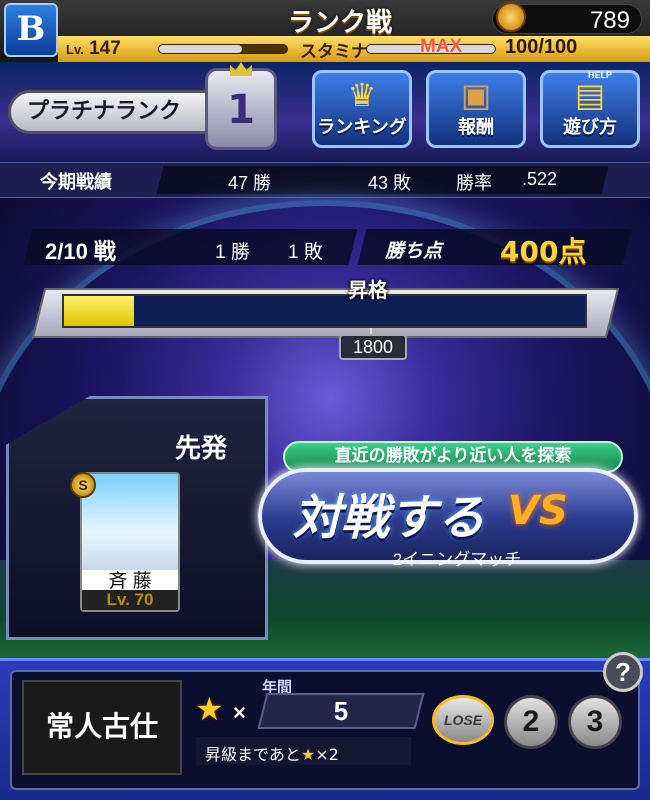  I want to click on team-b-logo-icon: B, so click(31, 30).